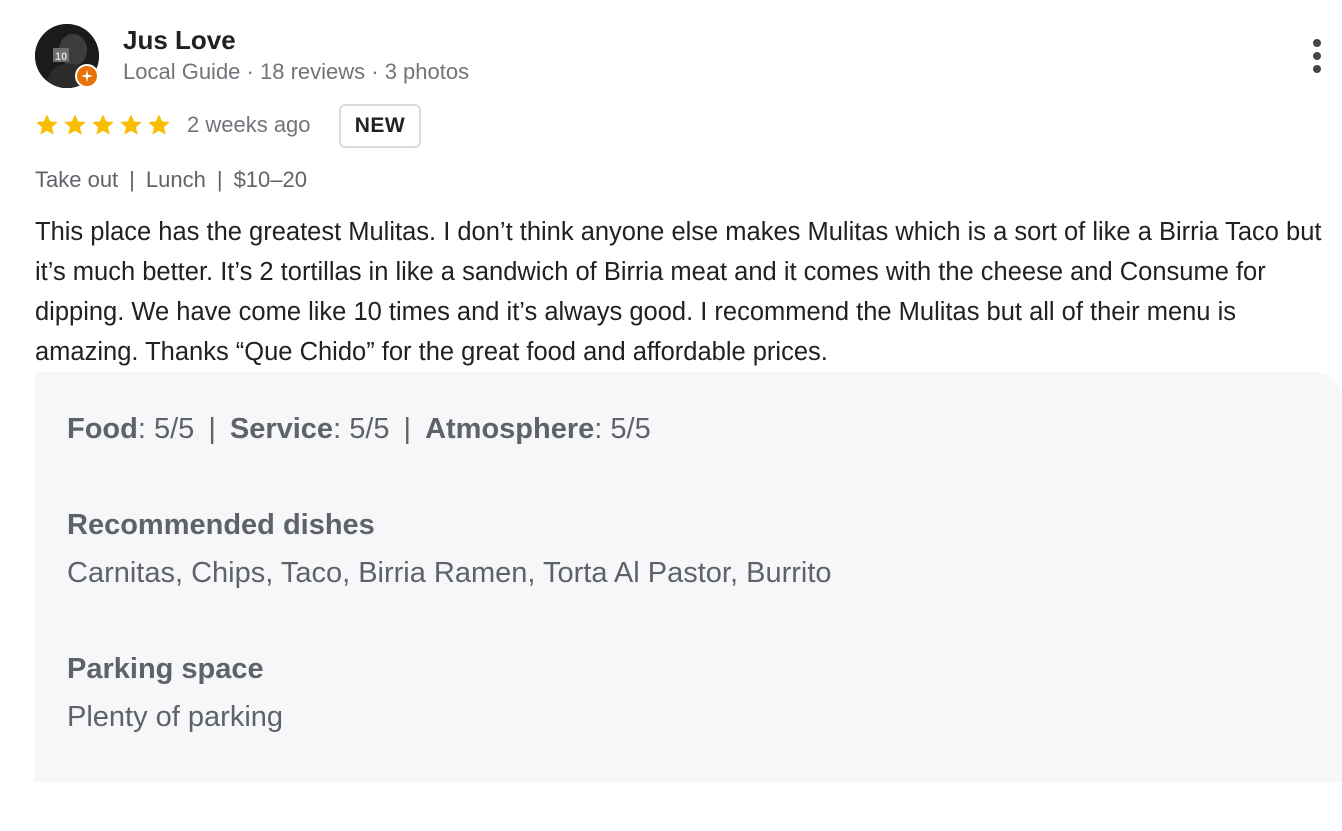 This screenshot has height=831, width=1342. I want to click on parking-title: Parking space, so click(165, 669).